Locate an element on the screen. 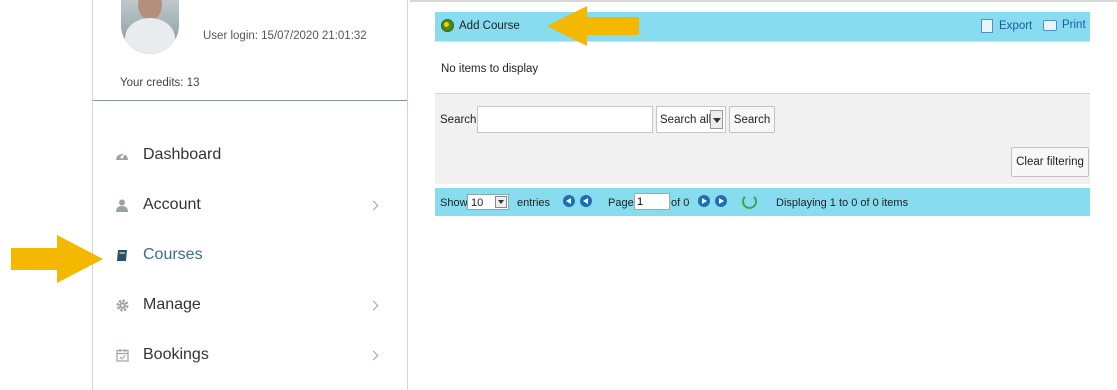  sidebar-item-manage: Manage is located at coordinates (250, 305).